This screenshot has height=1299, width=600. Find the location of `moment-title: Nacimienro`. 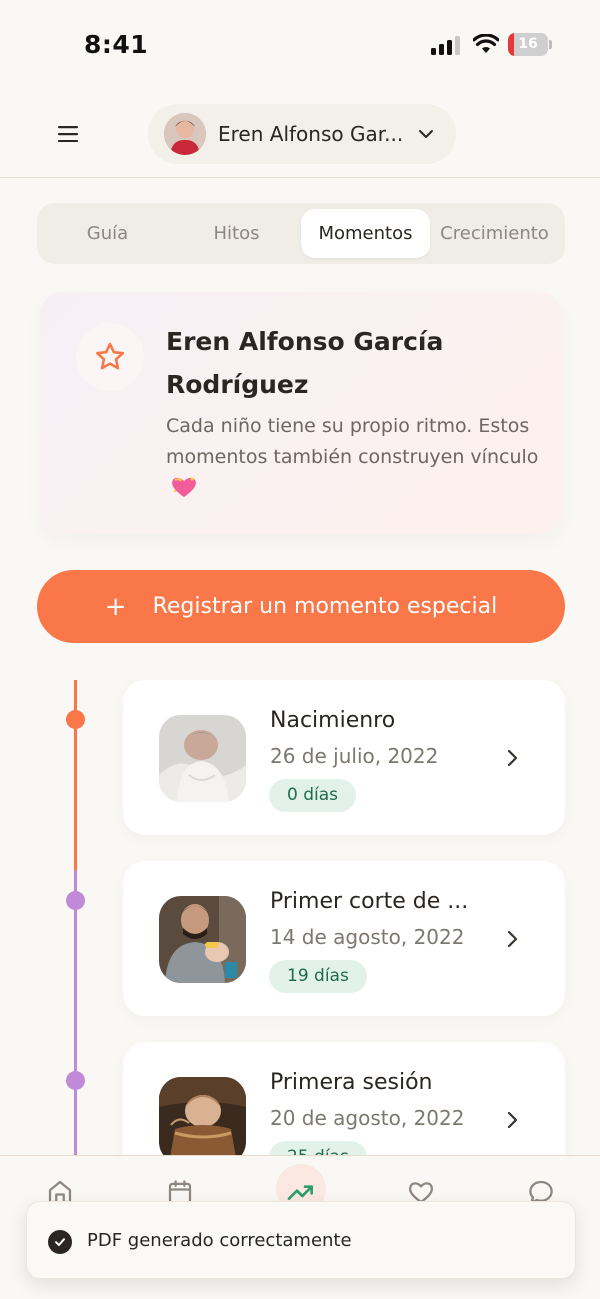

moment-title: Nacimienro is located at coordinates (333, 720).